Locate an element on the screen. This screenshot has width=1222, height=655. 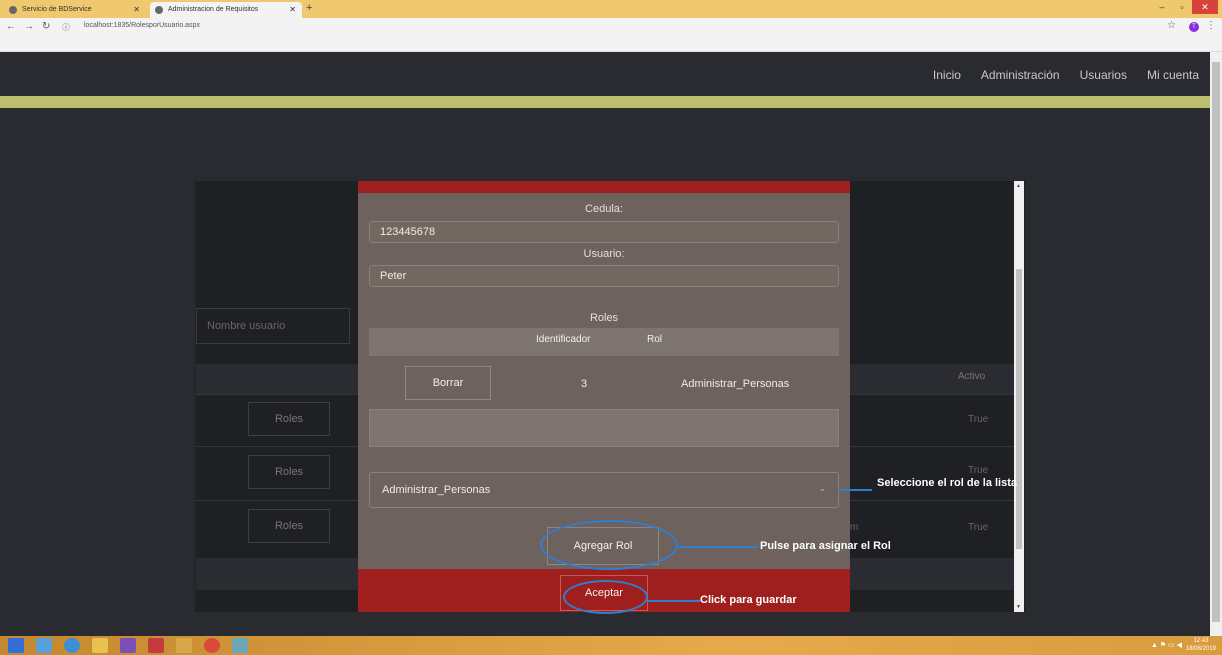
agregar-highlight-ellipse is located at coordinates (609, 545).